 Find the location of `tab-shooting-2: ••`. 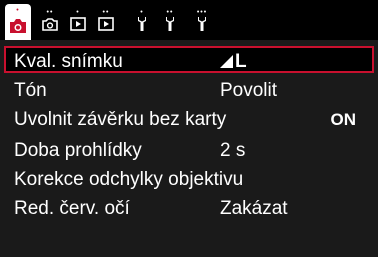

tab-shooting-2: •• is located at coordinates (50, 20).